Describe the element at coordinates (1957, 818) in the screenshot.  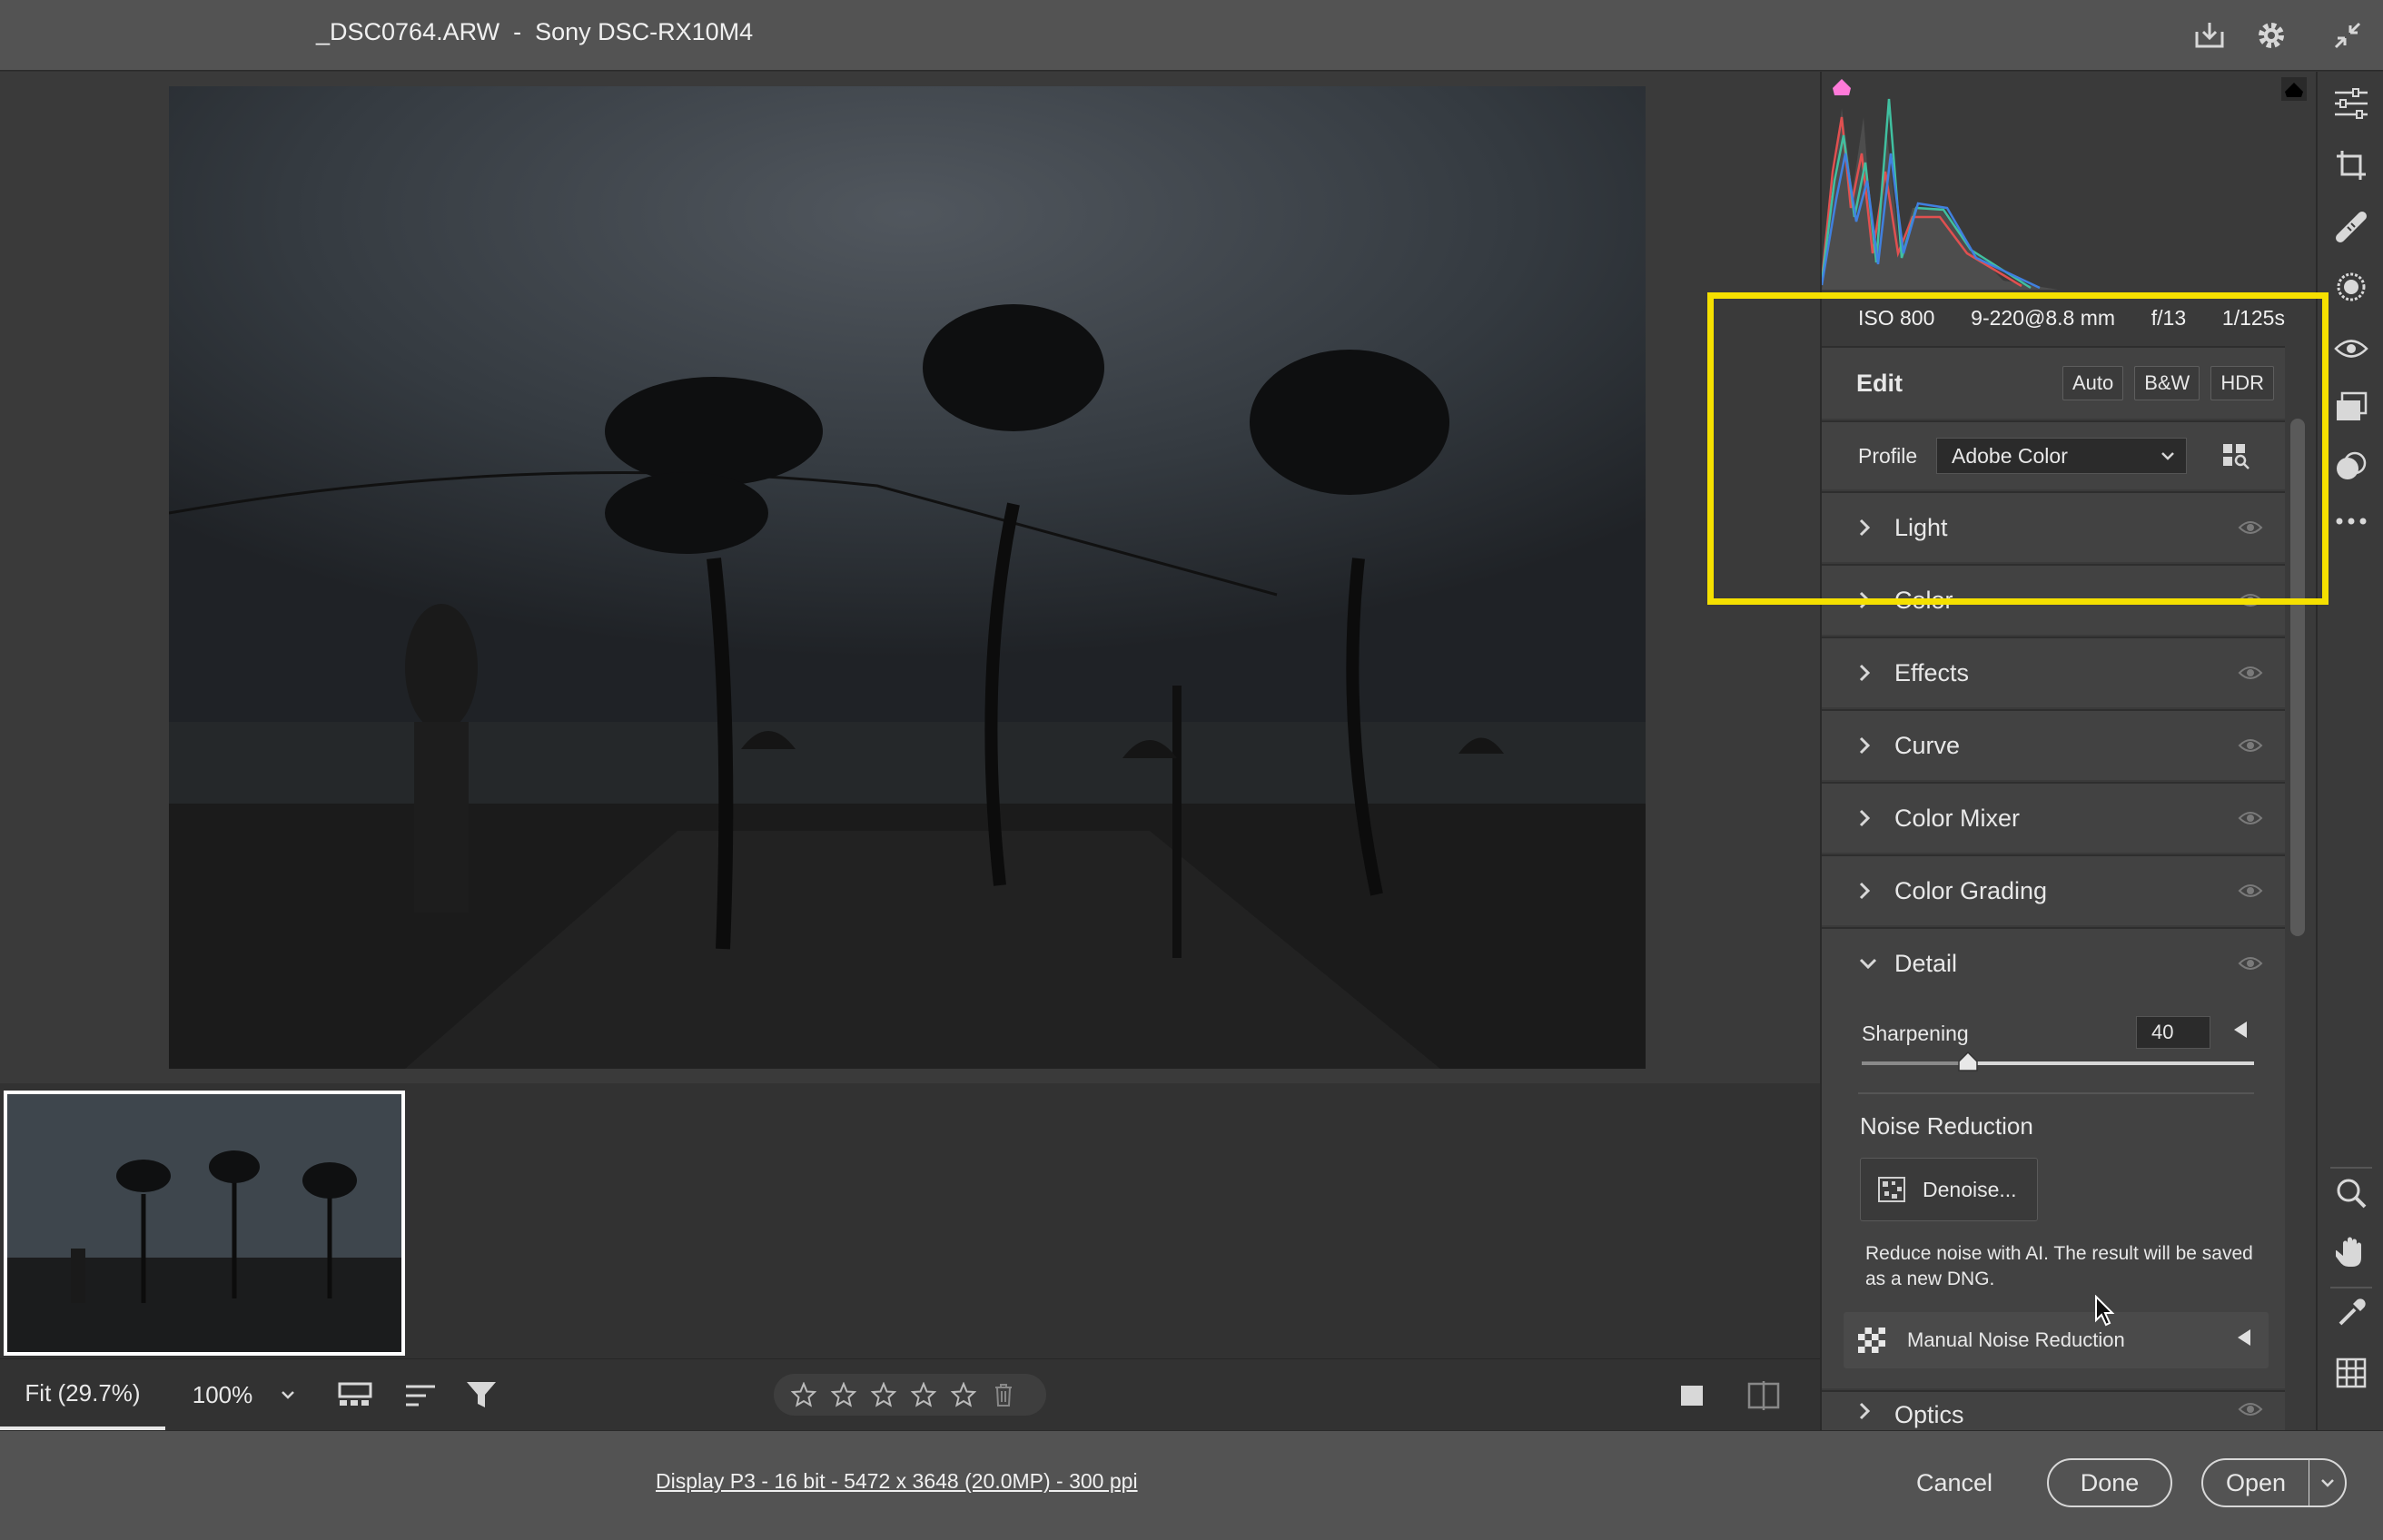
I see `section-label: Color Mixer` at that location.